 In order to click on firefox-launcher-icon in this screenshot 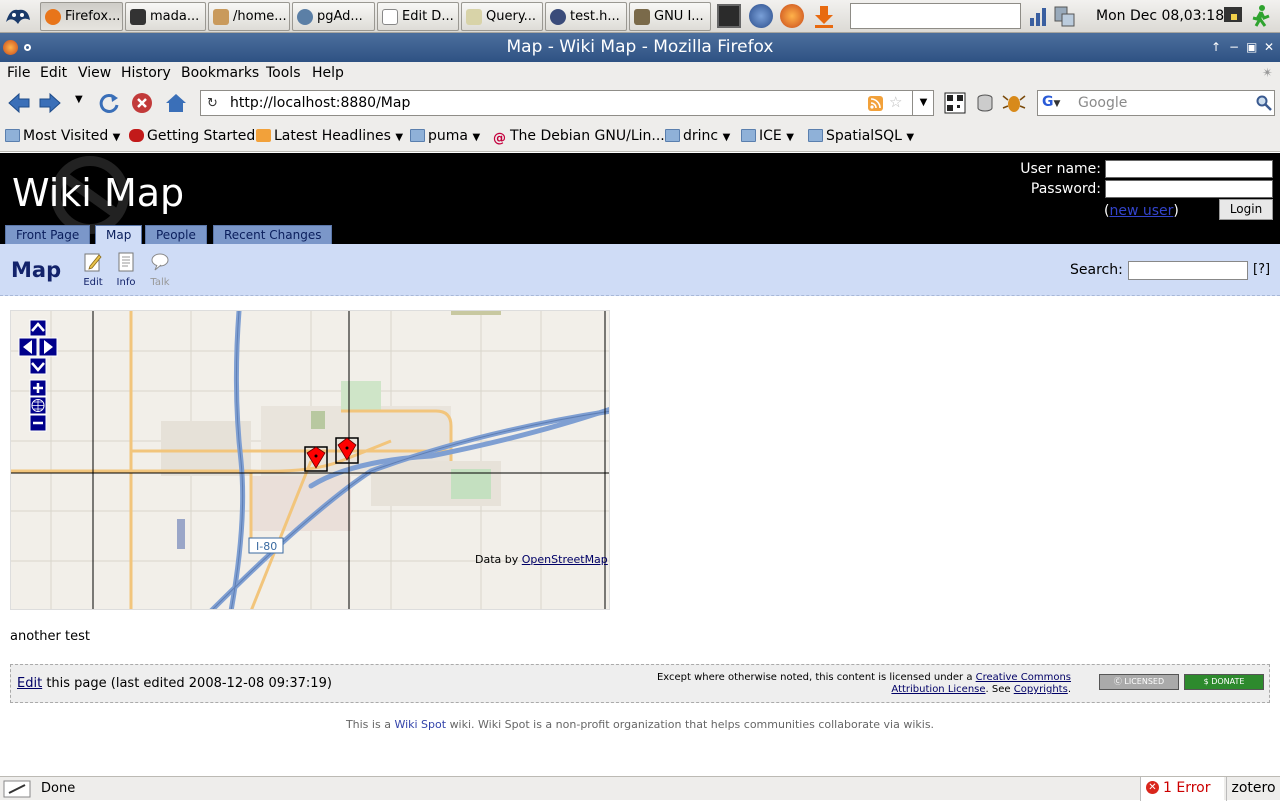, I will do `click(792, 16)`.